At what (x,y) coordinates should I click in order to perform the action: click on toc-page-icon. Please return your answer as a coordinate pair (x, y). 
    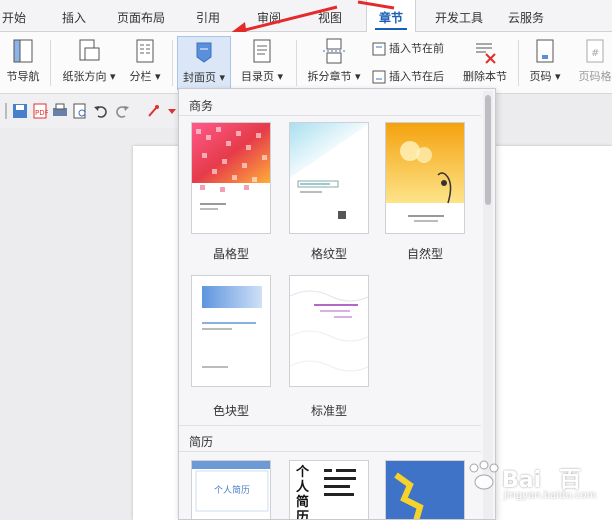
    Looking at the image, I should click on (262, 51).